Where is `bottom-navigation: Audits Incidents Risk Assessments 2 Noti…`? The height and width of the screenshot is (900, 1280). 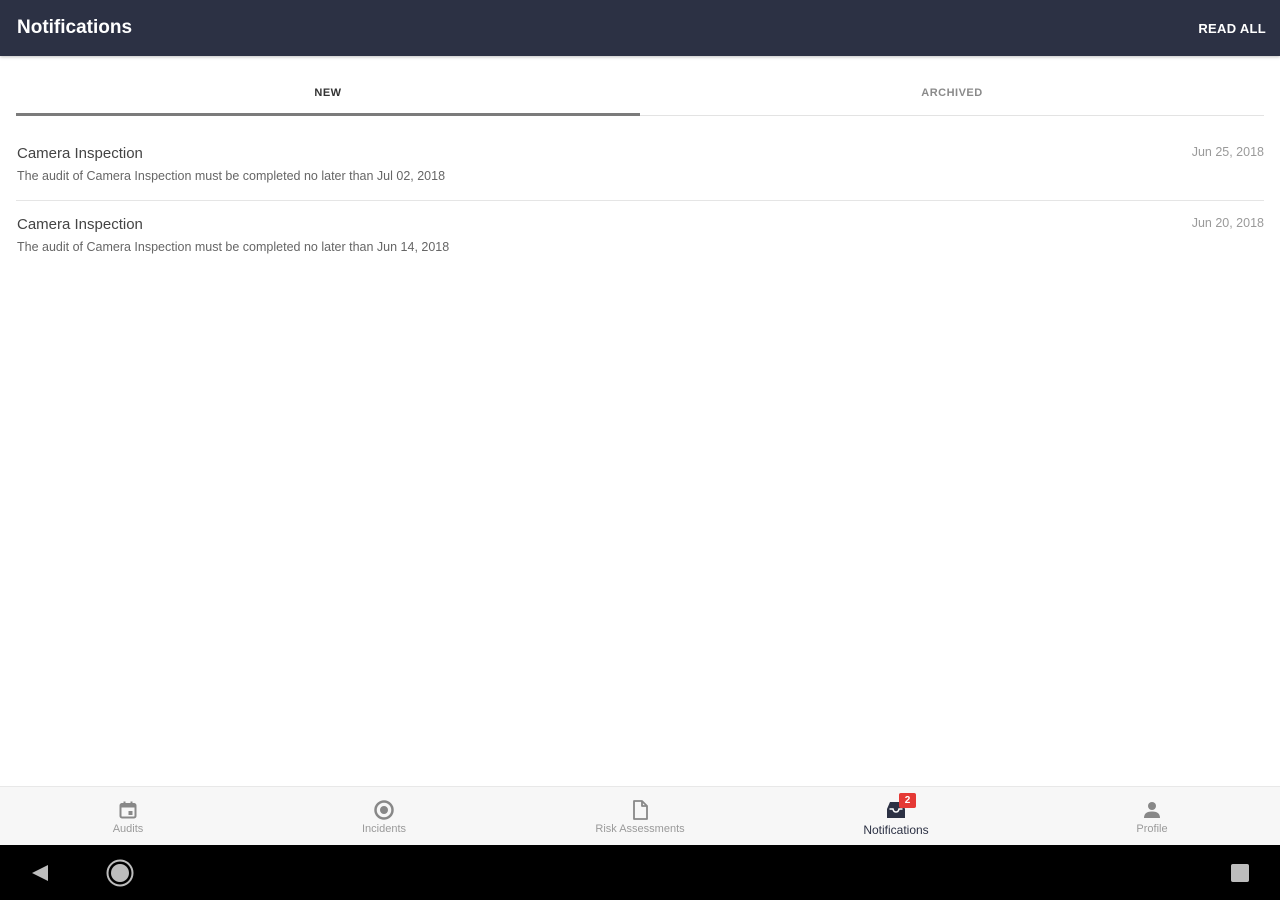 bottom-navigation: Audits Incidents Risk Assessments 2 Noti… is located at coordinates (640, 815).